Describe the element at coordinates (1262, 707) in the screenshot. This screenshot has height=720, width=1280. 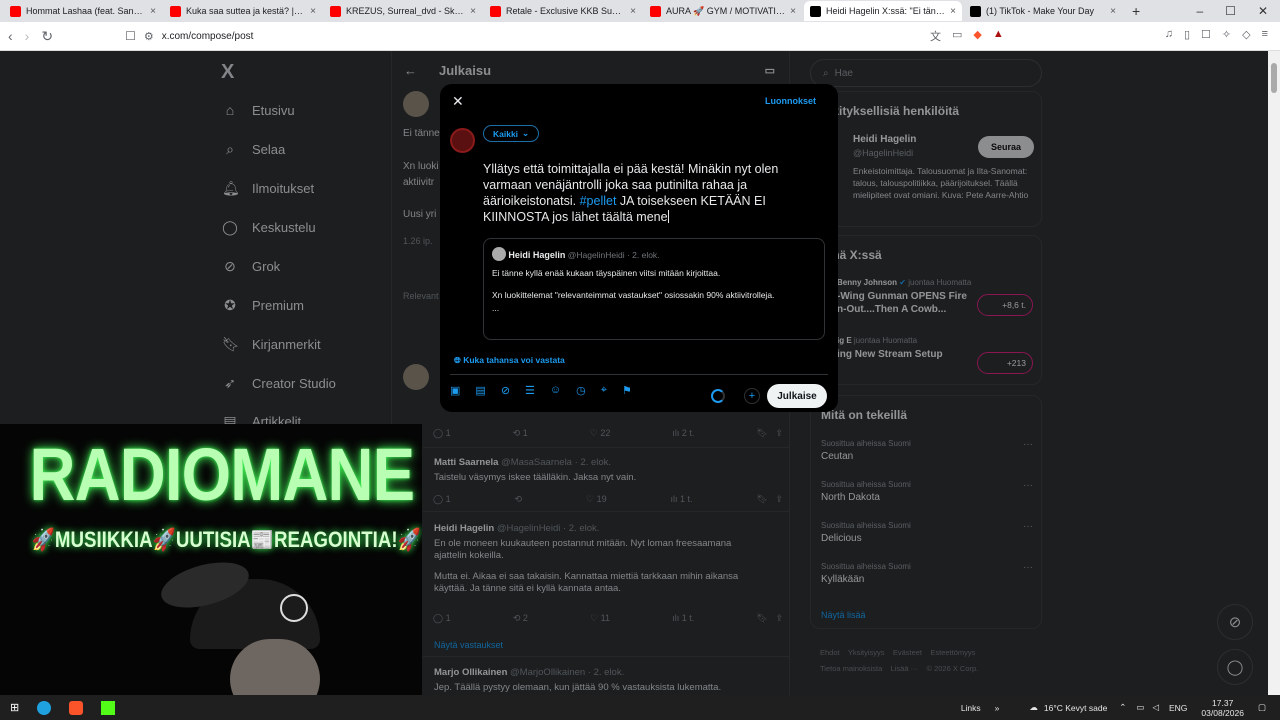
I see `notification-icon: ▢` at that location.